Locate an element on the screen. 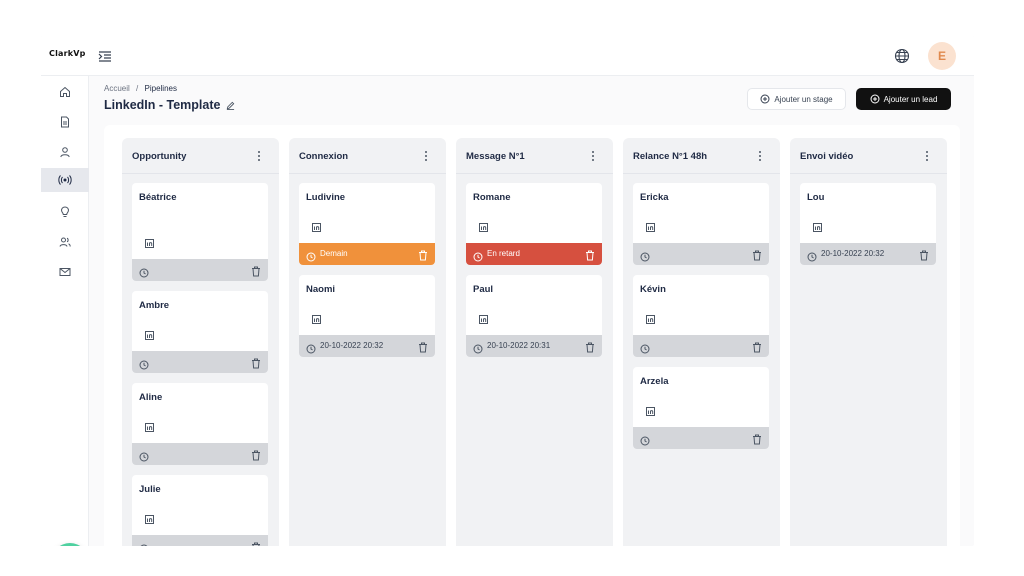 The width and height of the screenshot is (1024, 576). stage-title: Message N°1 is located at coordinates (495, 156).